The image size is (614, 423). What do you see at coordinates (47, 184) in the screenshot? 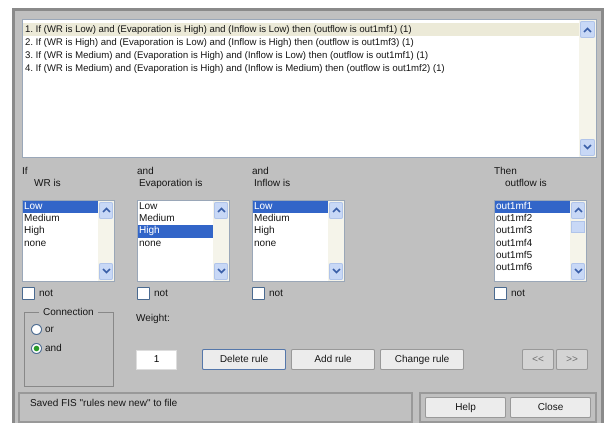
I see `variable-label: WR is` at bounding box center [47, 184].